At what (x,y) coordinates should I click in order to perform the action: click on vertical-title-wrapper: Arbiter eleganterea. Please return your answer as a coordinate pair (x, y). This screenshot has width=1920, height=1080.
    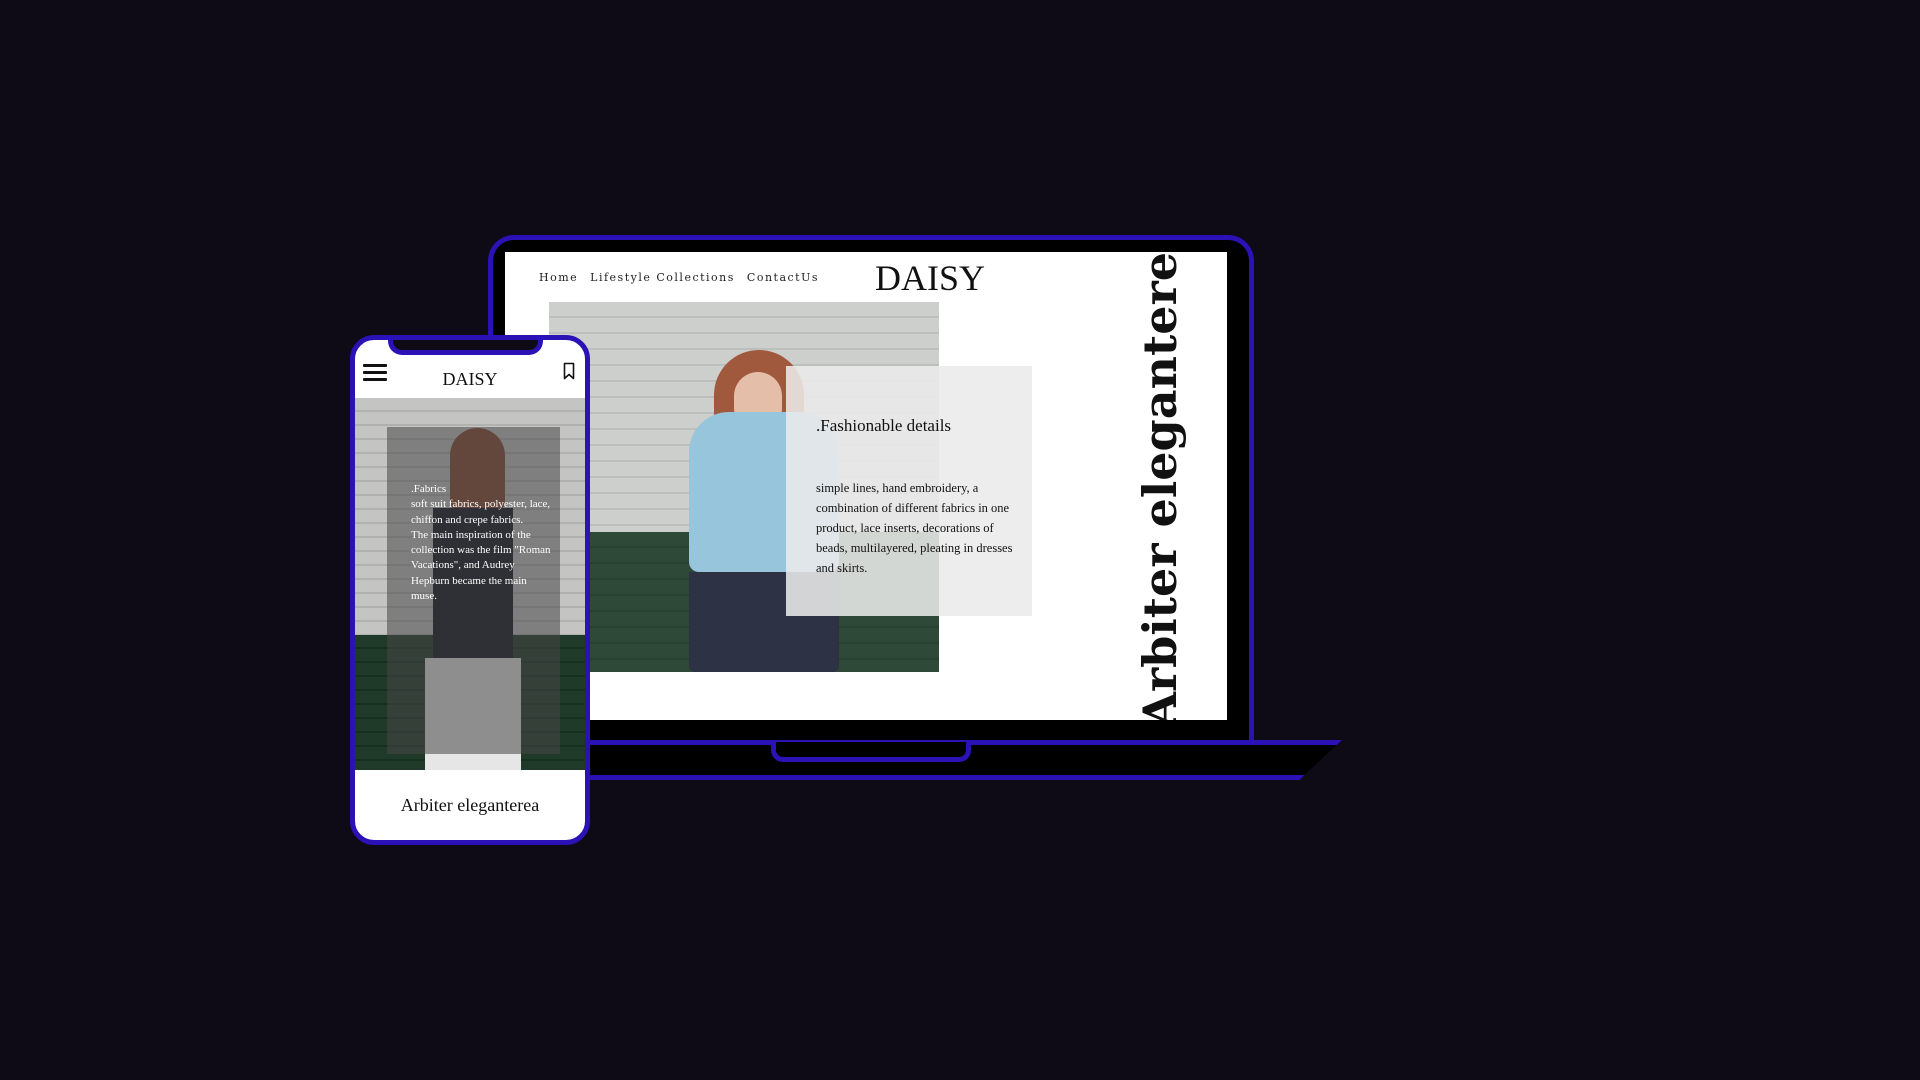
    Looking at the image, I should click on (1160, 486).